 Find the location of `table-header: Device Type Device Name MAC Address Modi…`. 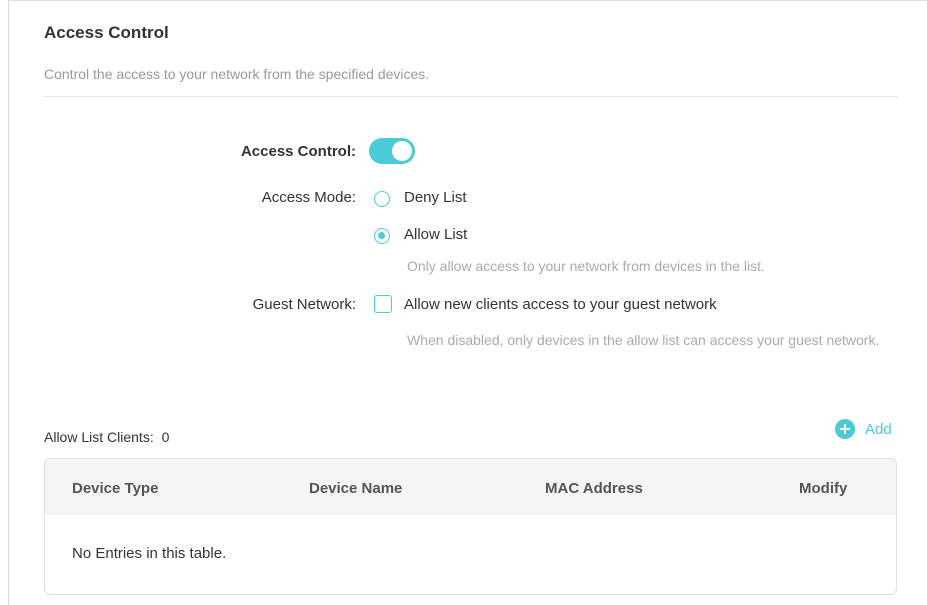

table-header: Device Type Device Name MAC Address Modi… is located at coordinates (470, 487).